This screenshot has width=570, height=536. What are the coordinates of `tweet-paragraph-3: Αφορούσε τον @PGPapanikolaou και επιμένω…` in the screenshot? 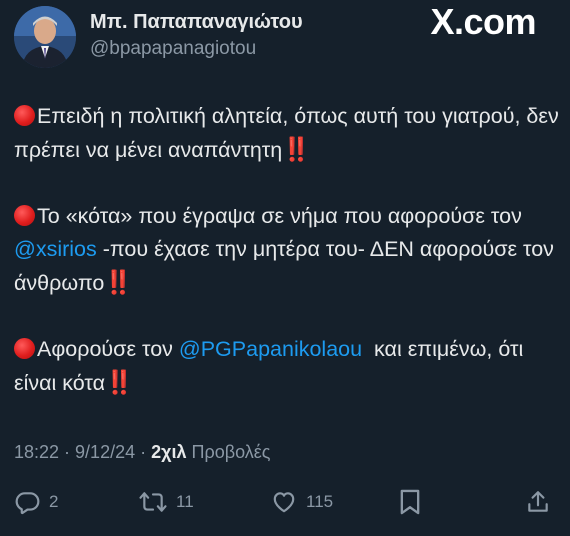 It's located at (286, 366).